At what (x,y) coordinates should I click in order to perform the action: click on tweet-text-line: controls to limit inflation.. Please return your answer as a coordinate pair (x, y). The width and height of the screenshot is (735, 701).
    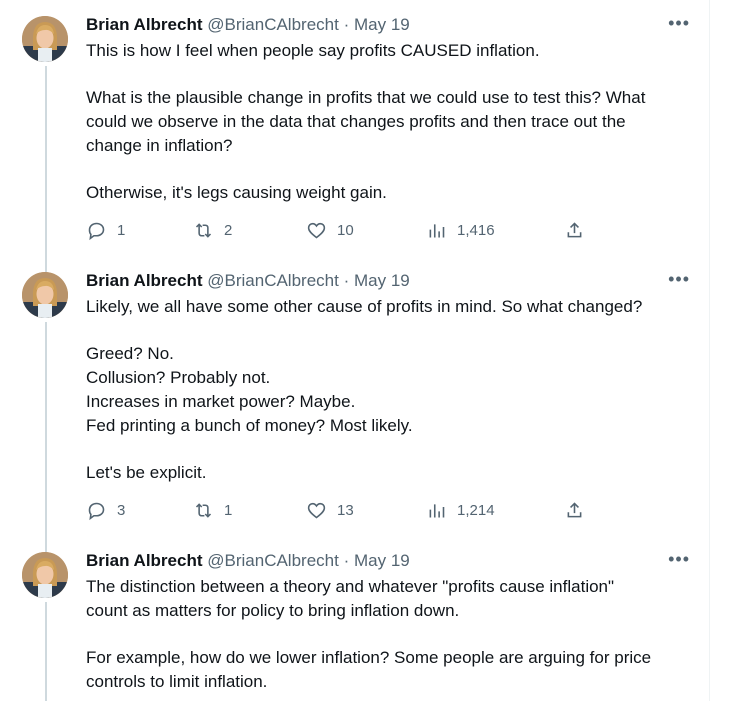
    Looking at the image, I should click on (177, 681).